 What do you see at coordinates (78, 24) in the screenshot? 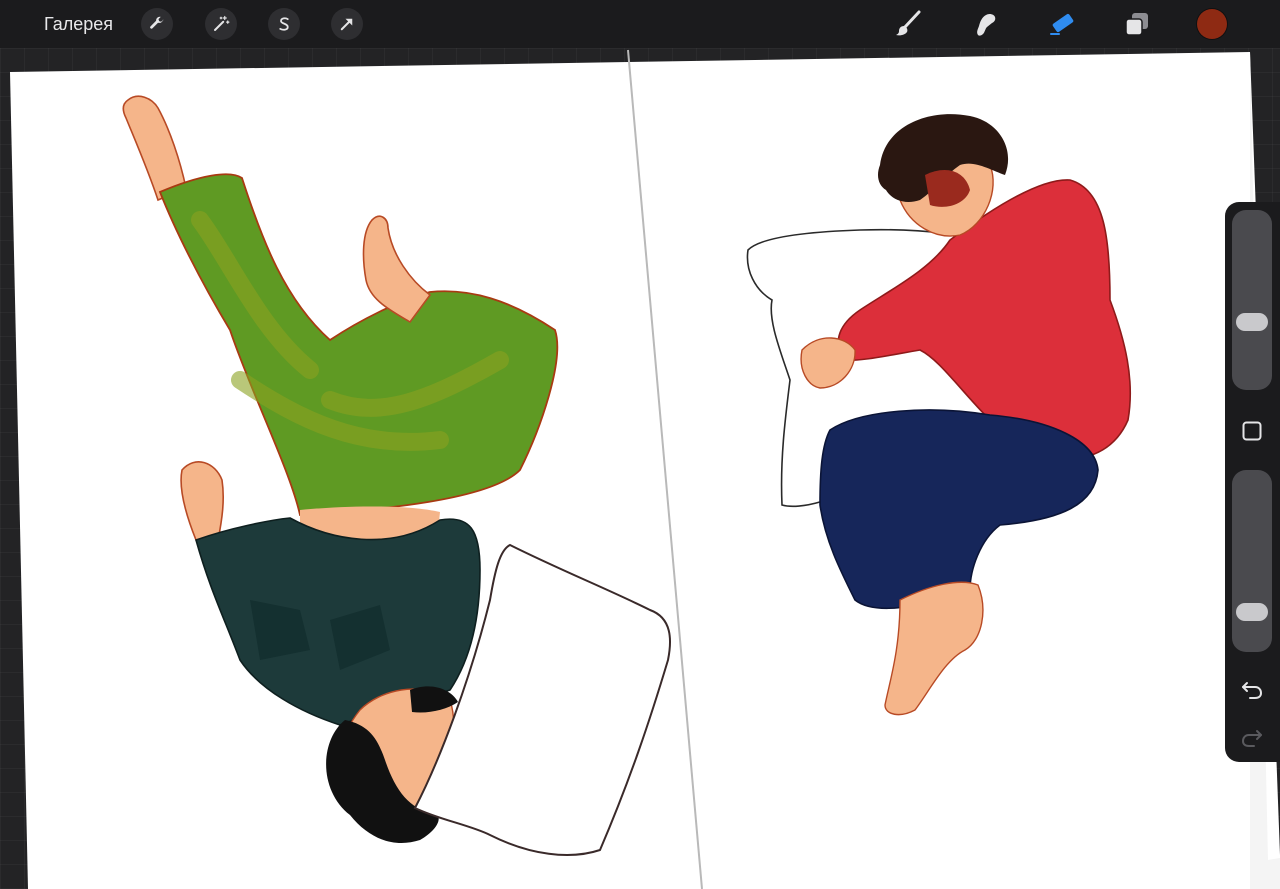
I see `gallery-button: Галерея` at bounding box center [78, 24].